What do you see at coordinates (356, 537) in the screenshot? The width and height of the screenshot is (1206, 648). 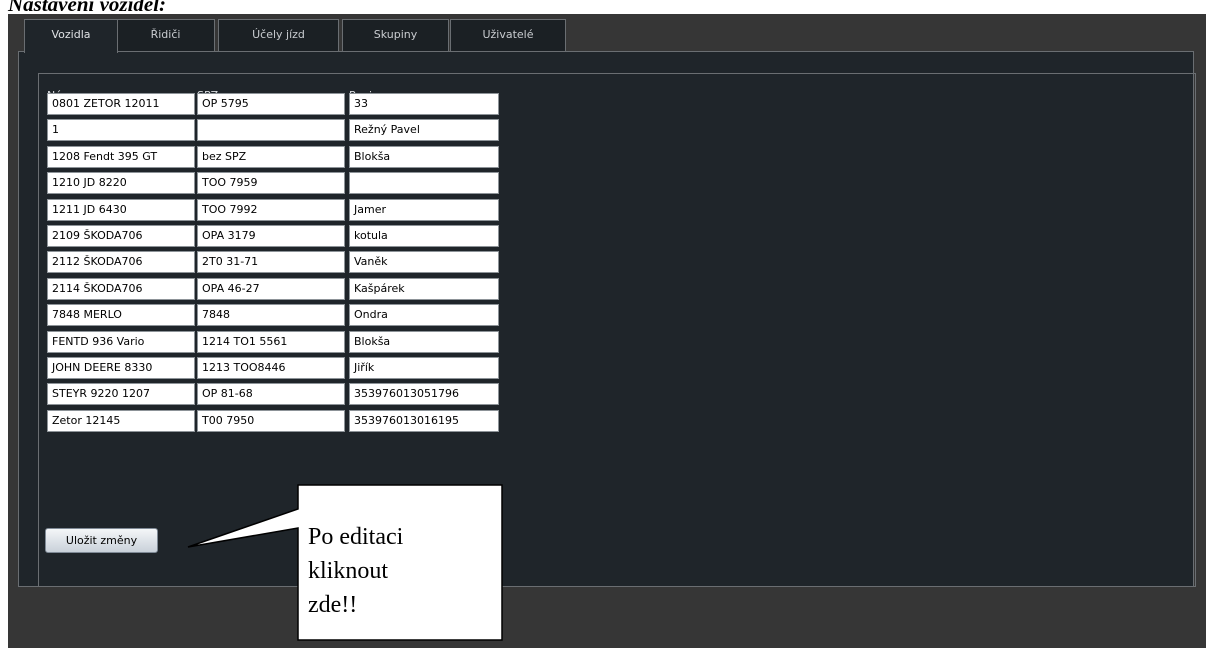 I see `callout-line-1: Po editaci` at bounding box center [356, 537].